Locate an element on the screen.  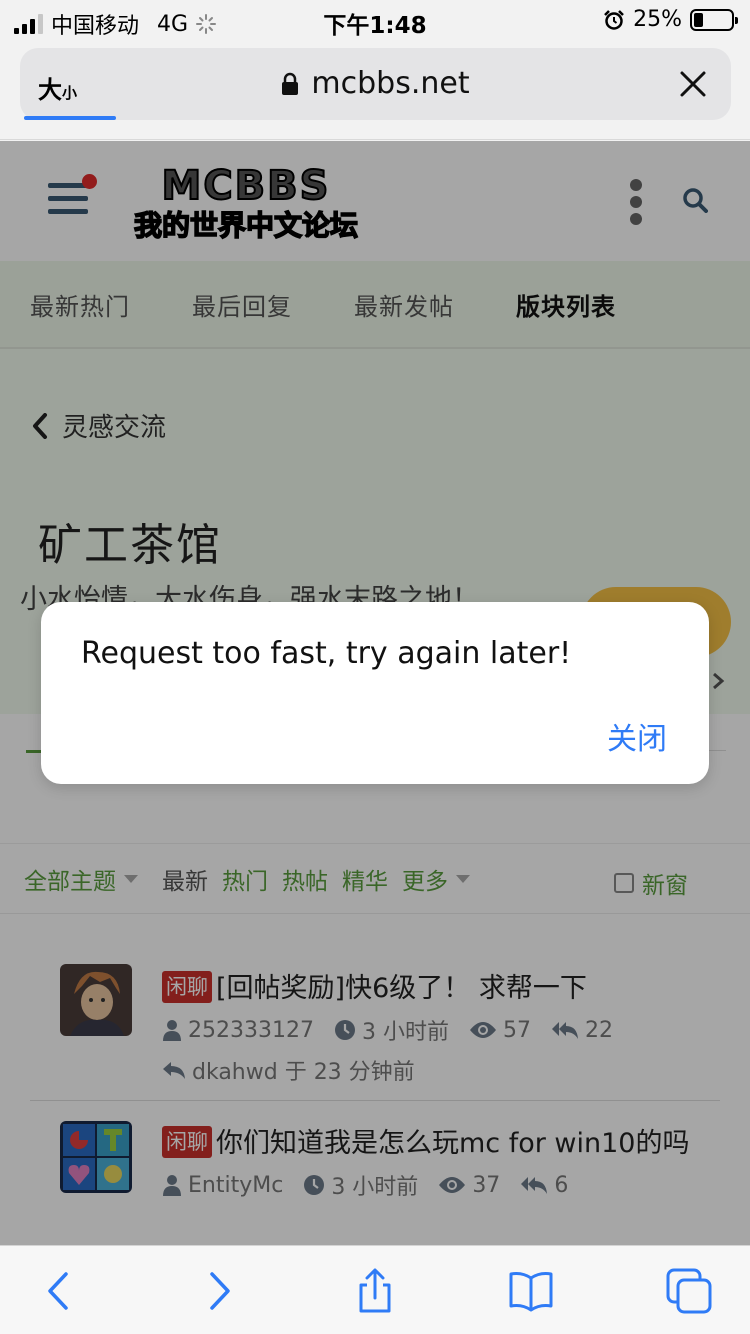
alert-close-button: 关闭 is located at coordinates (637, 736).